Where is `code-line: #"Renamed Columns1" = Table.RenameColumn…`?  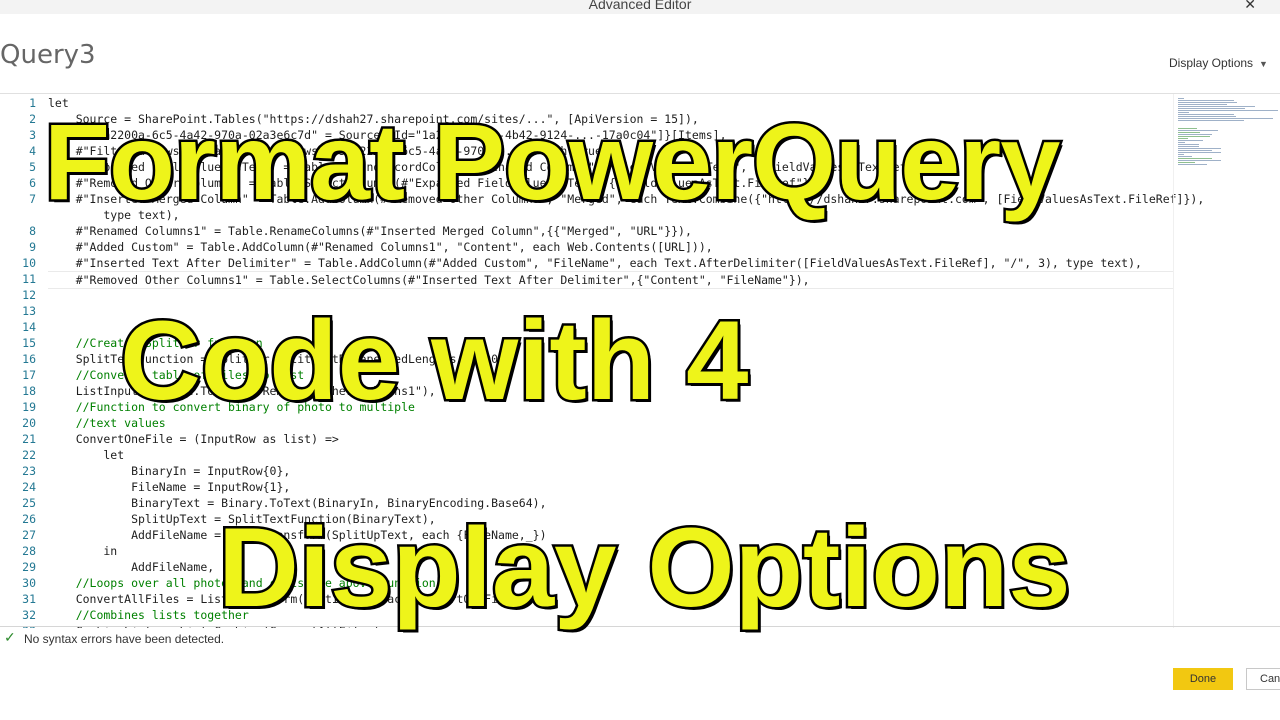 code-line: #"Renamed Columns1" = Table.RenameColumn… is located at coordinates (370, 231).